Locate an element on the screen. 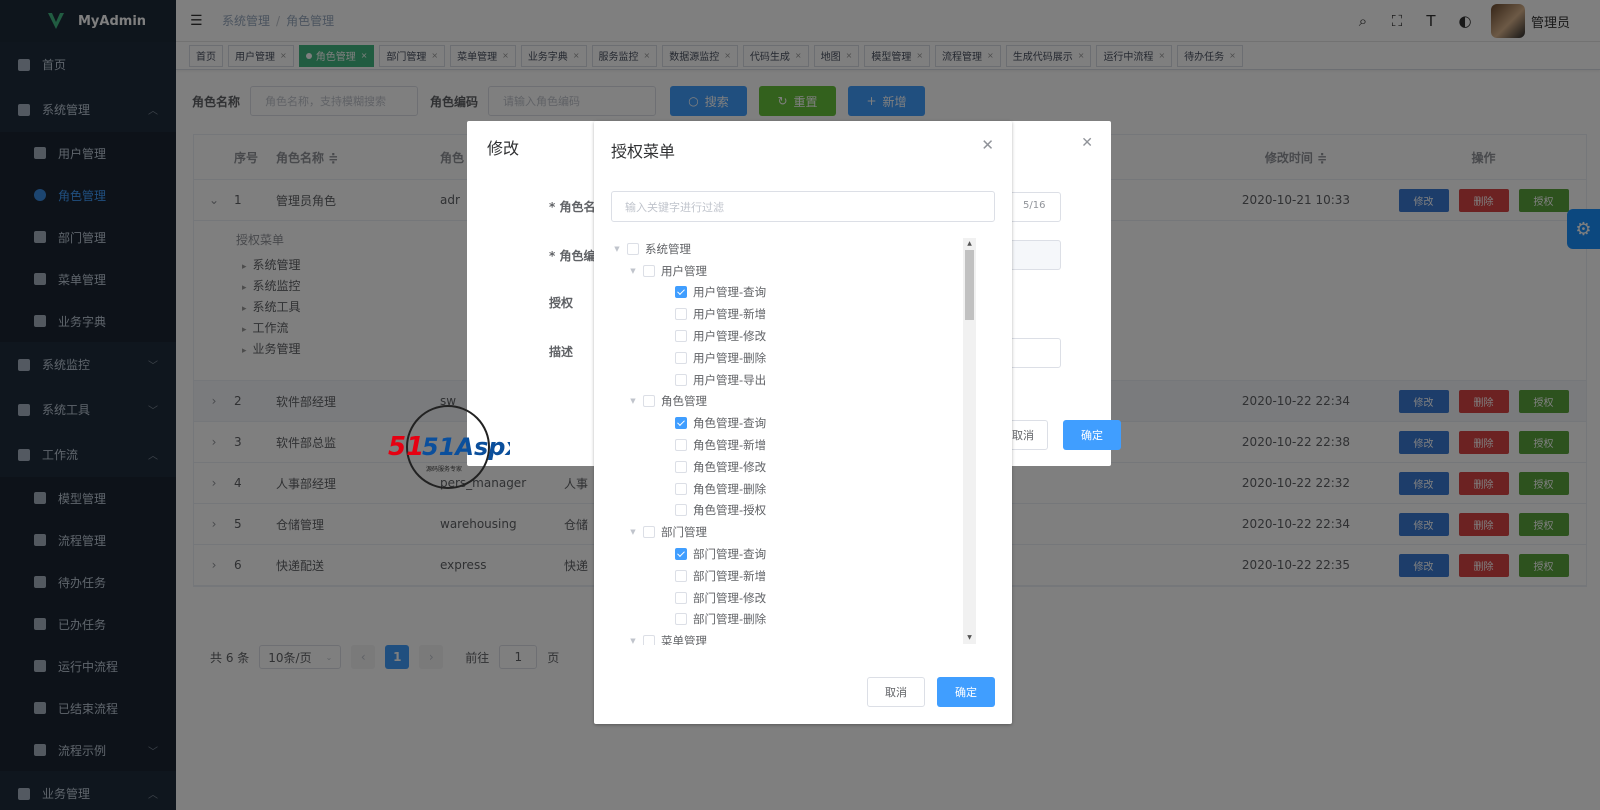  tree-node-label: 用户管理-导出 is located at coordinates (730, 379).